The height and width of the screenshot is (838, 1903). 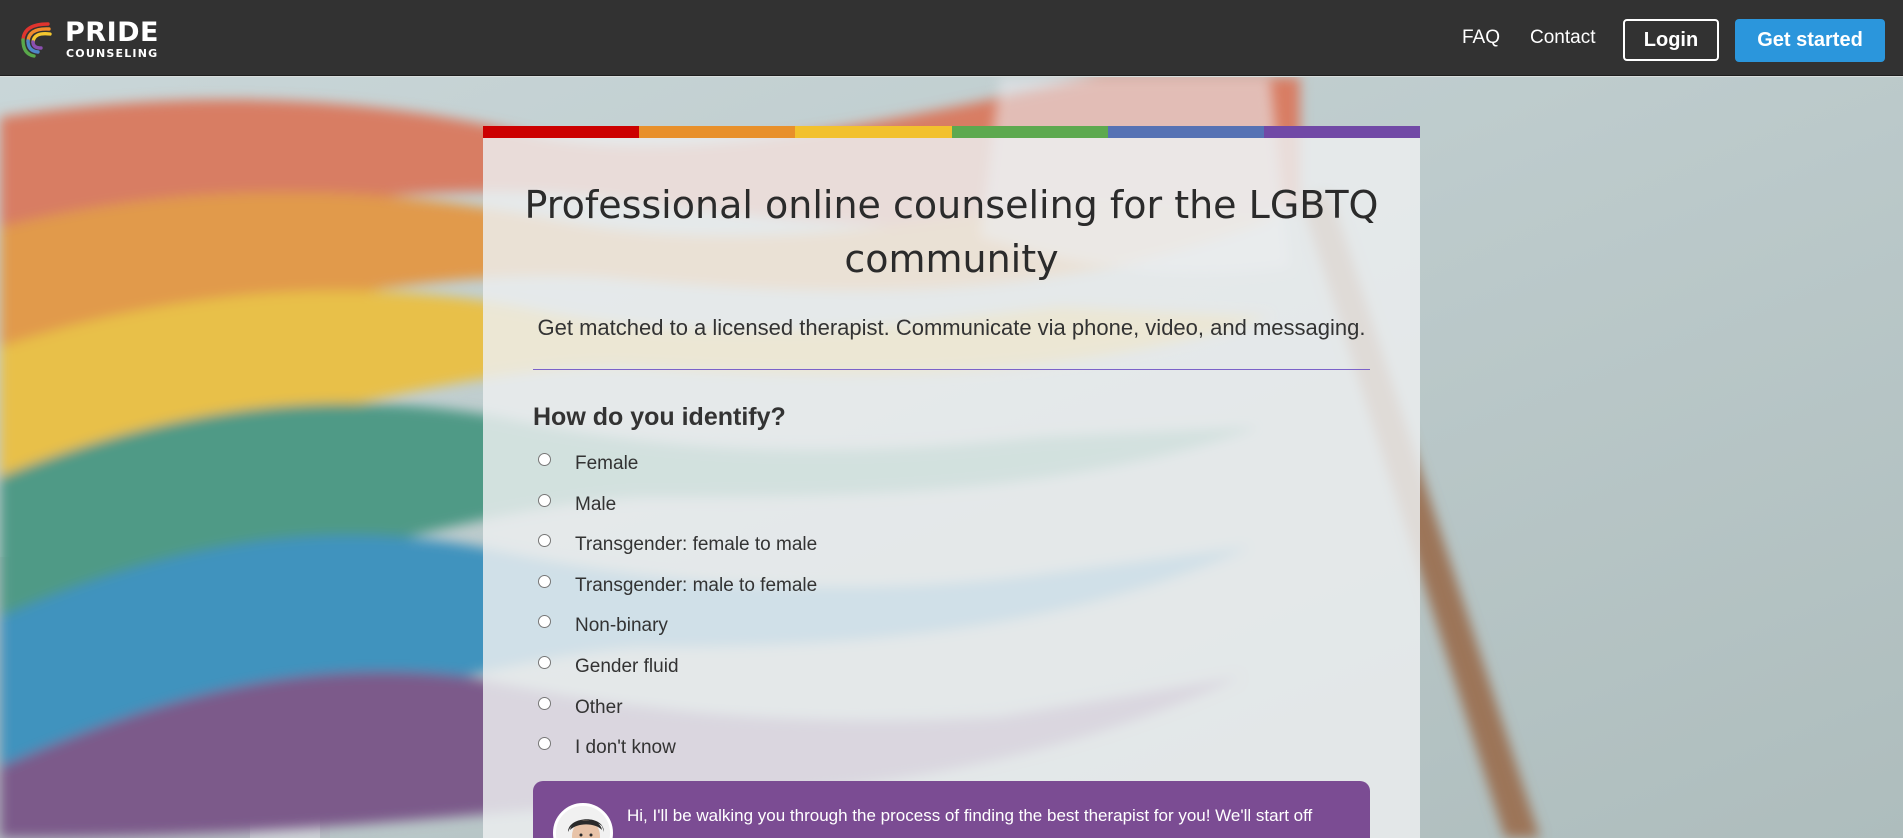 What do you see at coordinates (717, 132) in the screenshot?
I see `stripe-orange` at bounding box center [717, 132].